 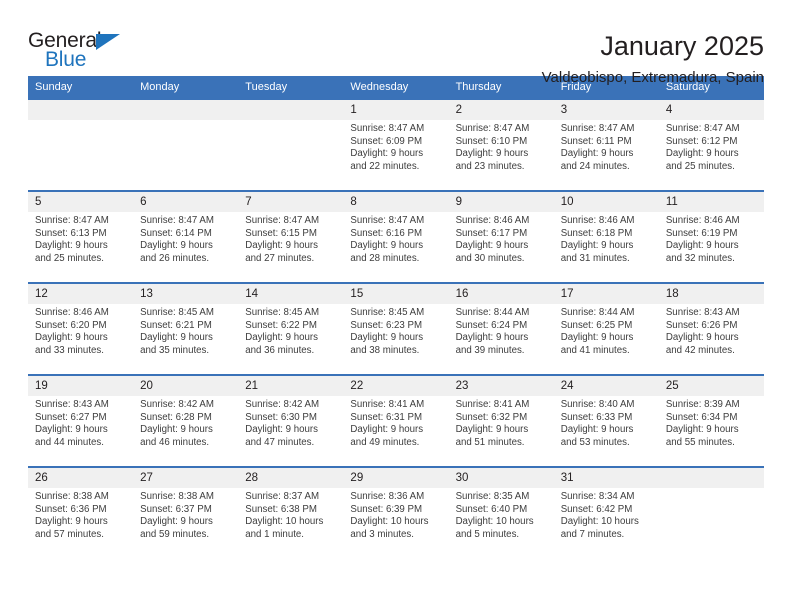 What do you see at coordinates (606, 478) in the screenshot?
I see `day-number: 31` at bounding box center [606, 478].